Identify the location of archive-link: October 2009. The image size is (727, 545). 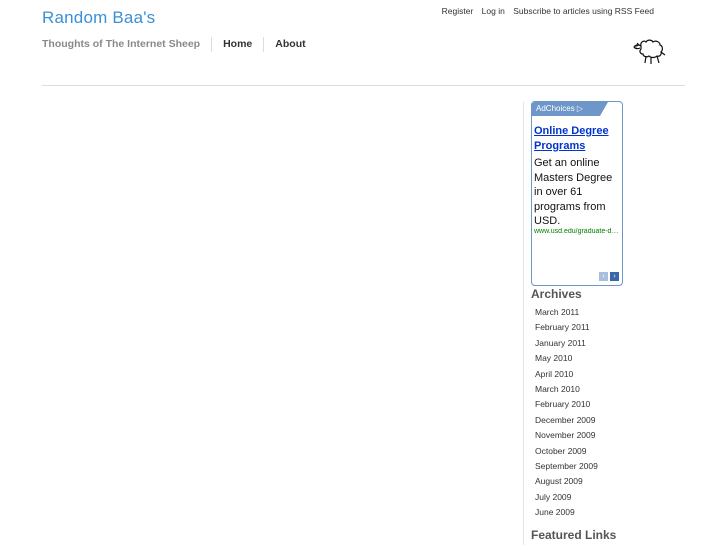
(566, 453).